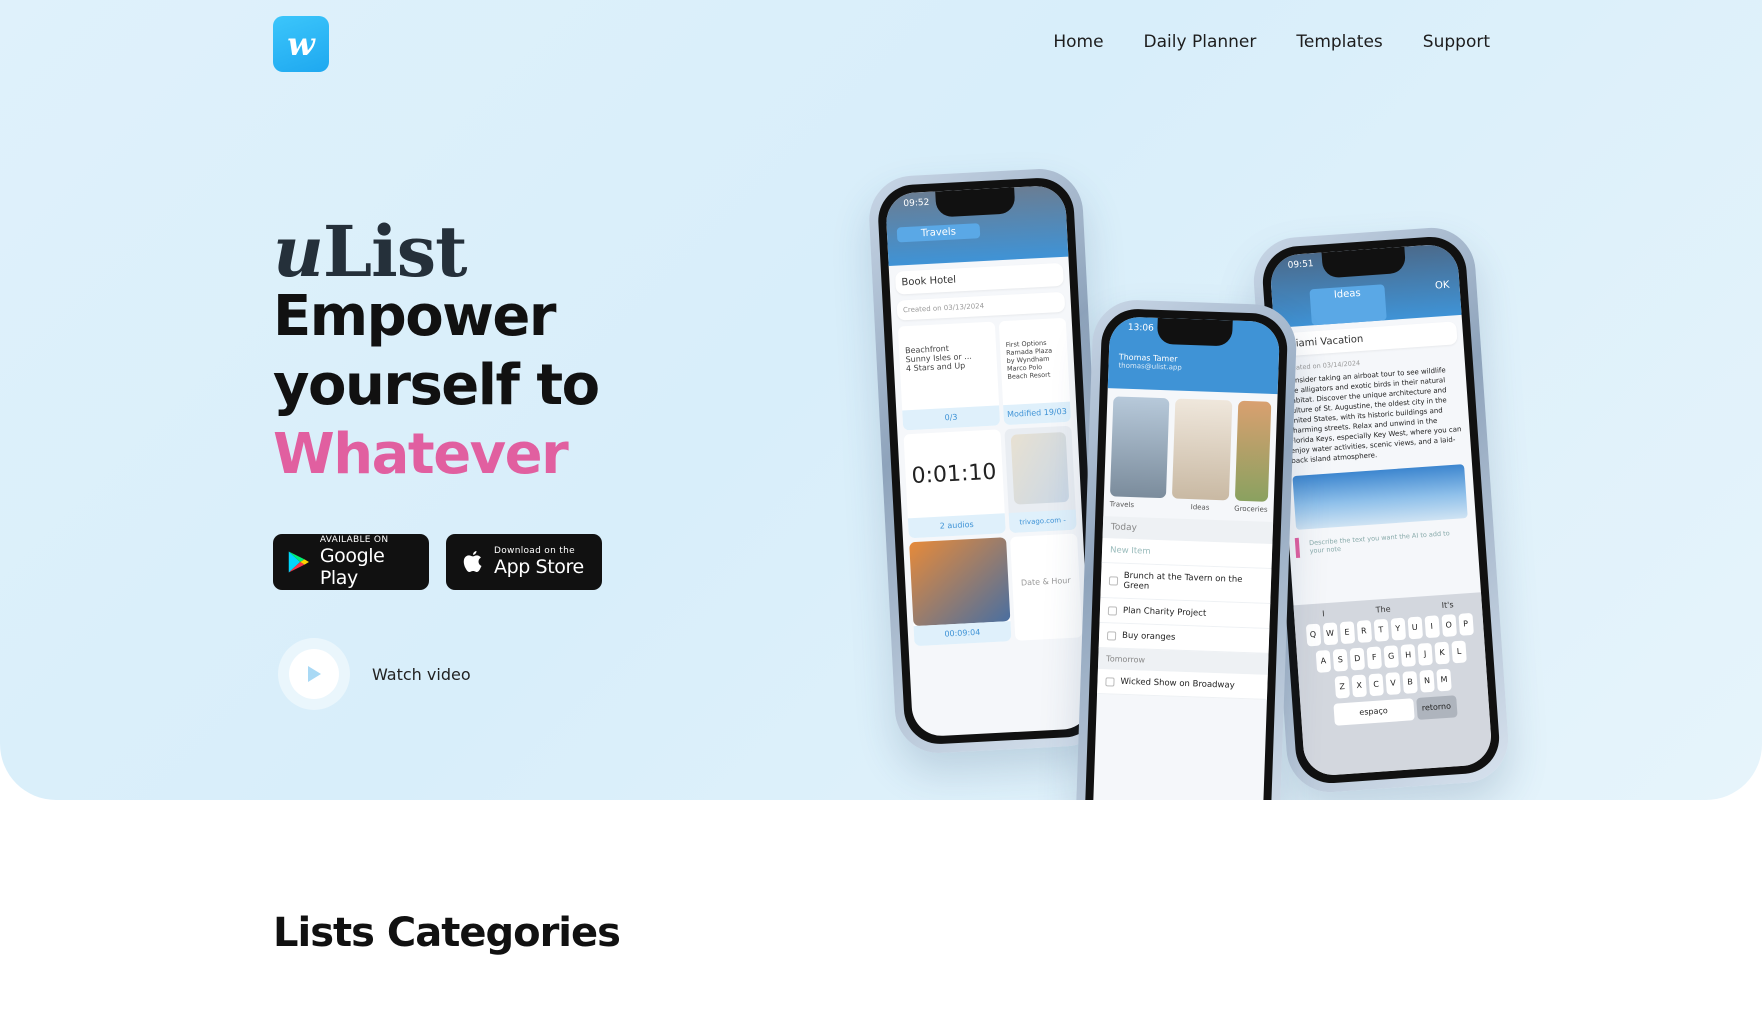 This screenshot has height=1029, width=1762. What do you see at coordinates (1415, 628) in the screenshot?
I see `key-u: U` at bounding box center [1415, 628].